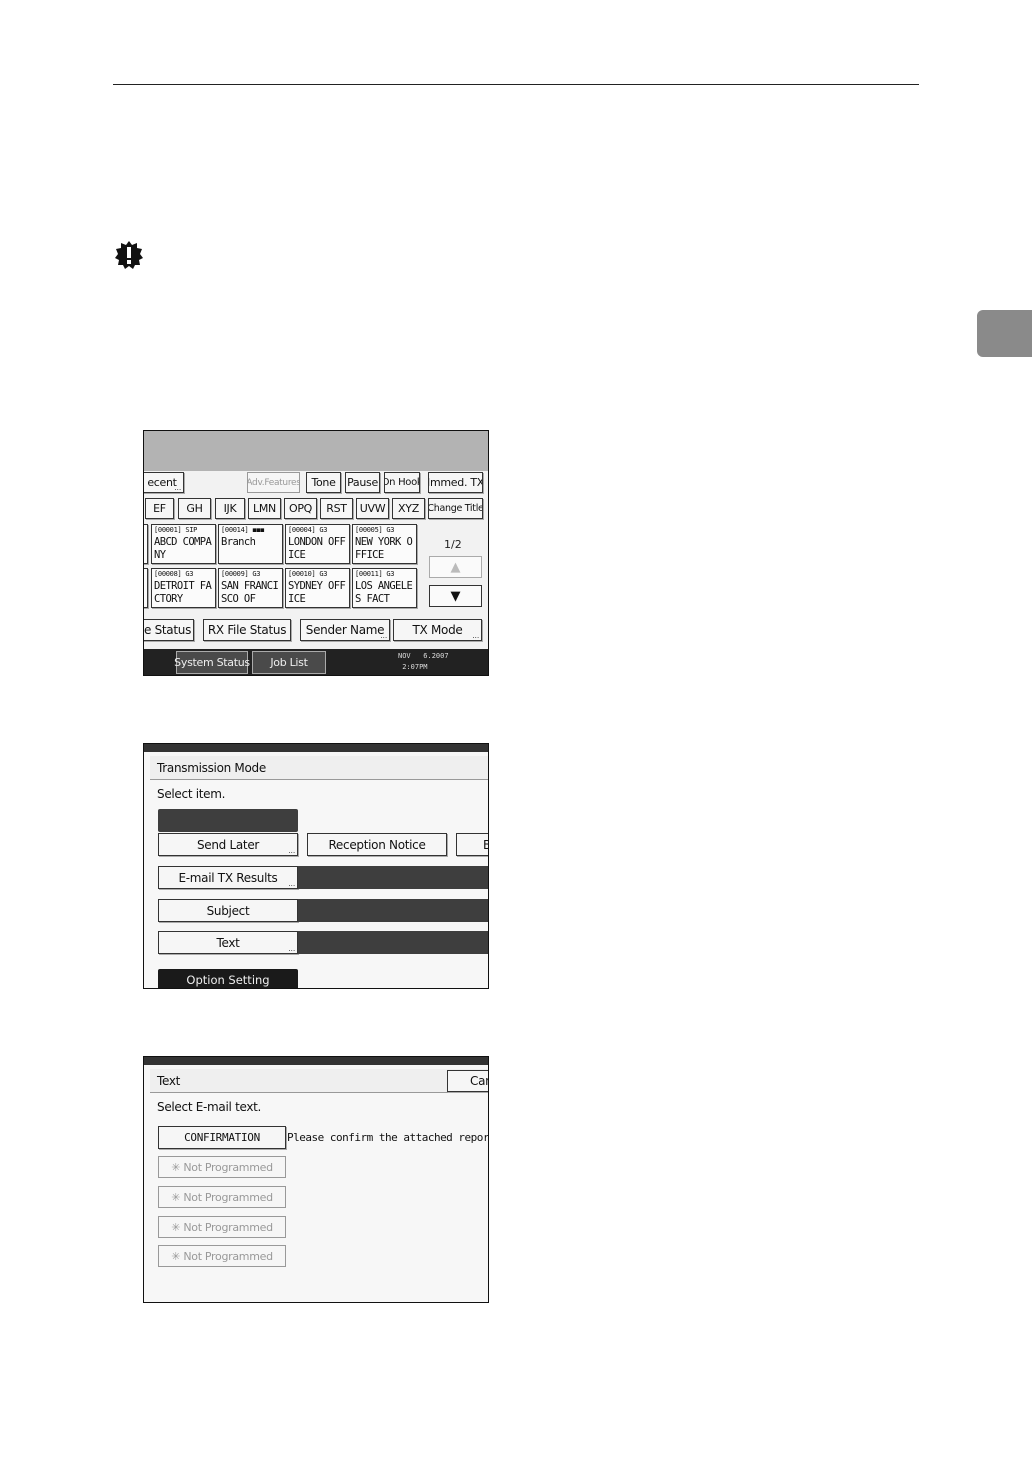  Describe the element at coordinates (238, 542) in the screenshot. I see `destination-name: Branch` at that location.